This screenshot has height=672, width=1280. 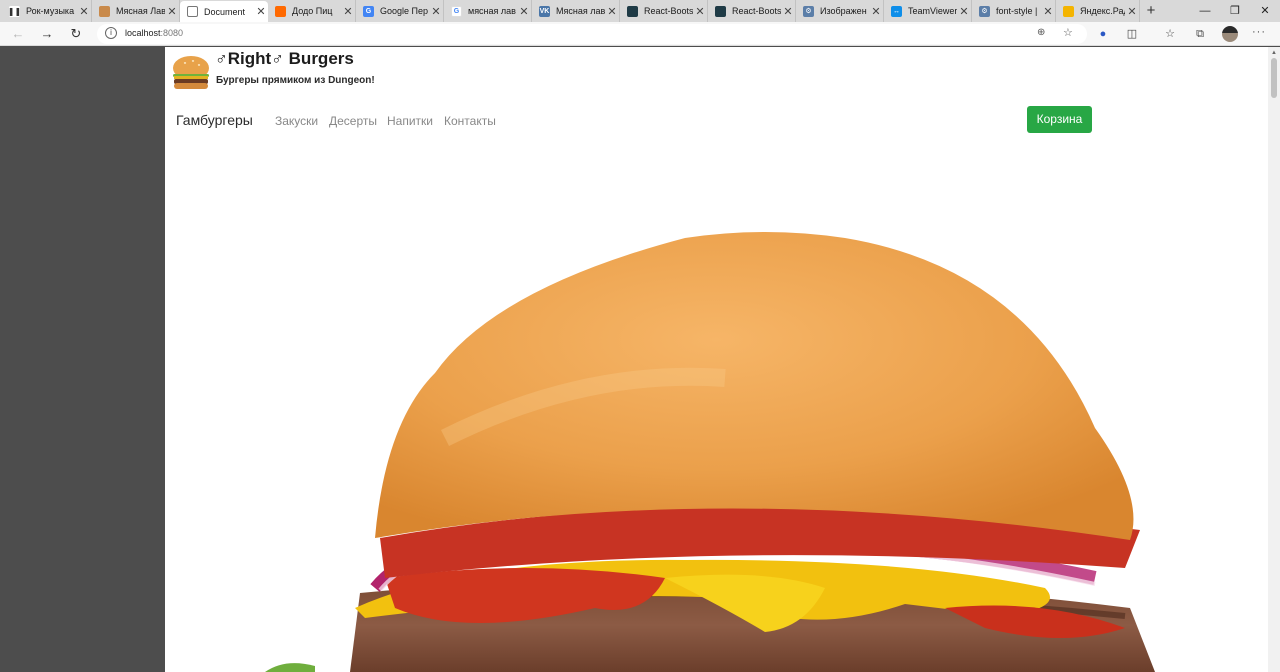 What do you see at coordinates (368, 11) in the screenshot?
I see `translate-icon: G` at bounding box center [368, 11].